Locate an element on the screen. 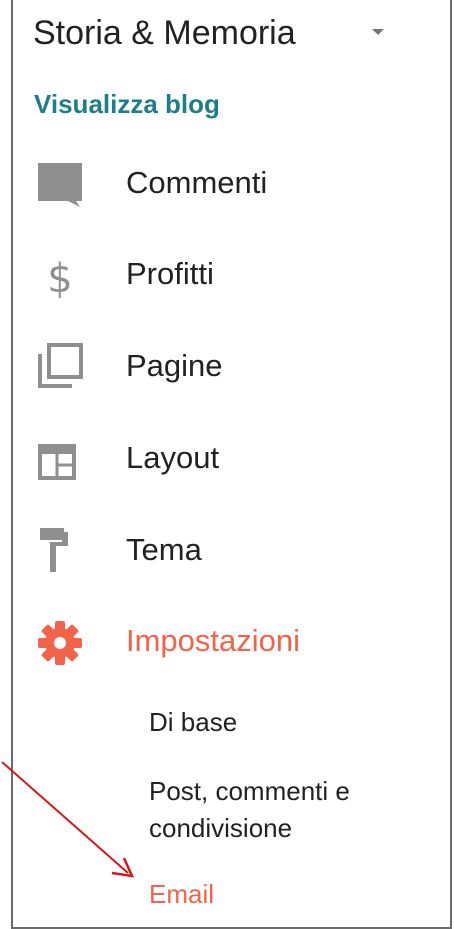 Image resolution: width=454 pixels, height=929 pixels. annotation-arrow is located at coordinates (68, 819).